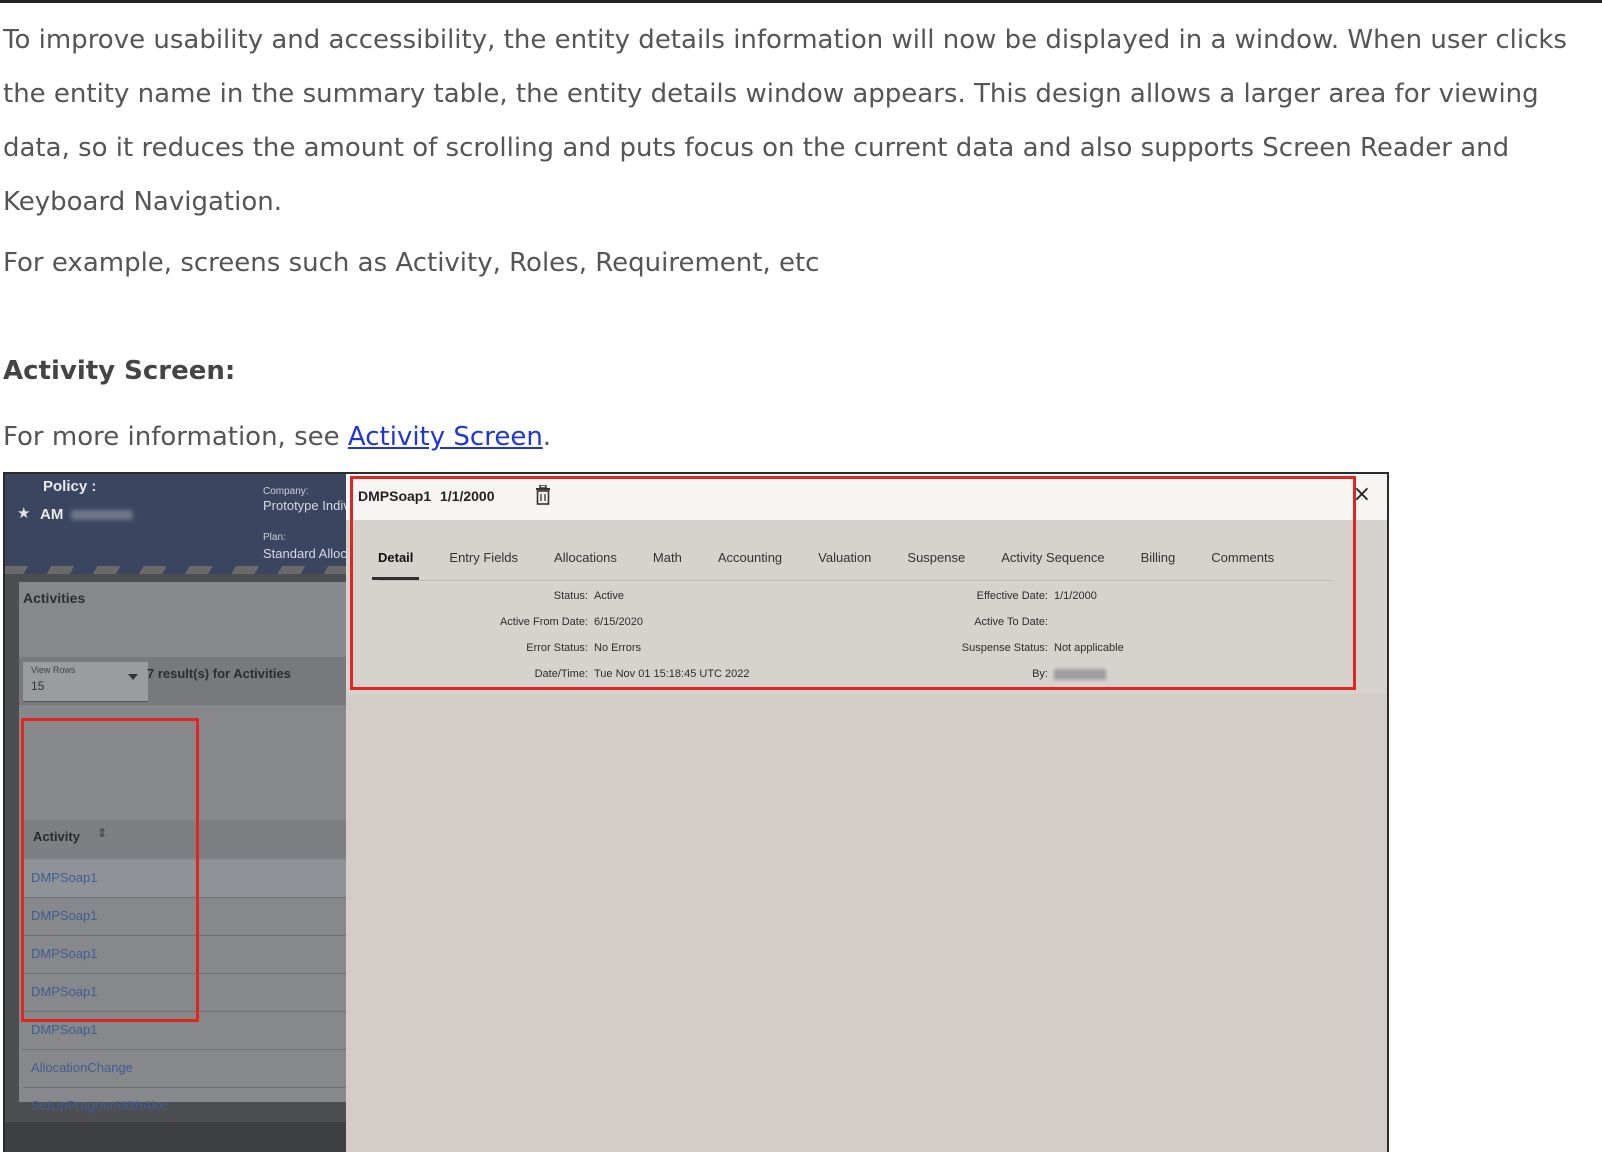  Describe the element at coordinates (82, 1067) in the screenshot. I see `activity-link: AllocationChange` at that location.